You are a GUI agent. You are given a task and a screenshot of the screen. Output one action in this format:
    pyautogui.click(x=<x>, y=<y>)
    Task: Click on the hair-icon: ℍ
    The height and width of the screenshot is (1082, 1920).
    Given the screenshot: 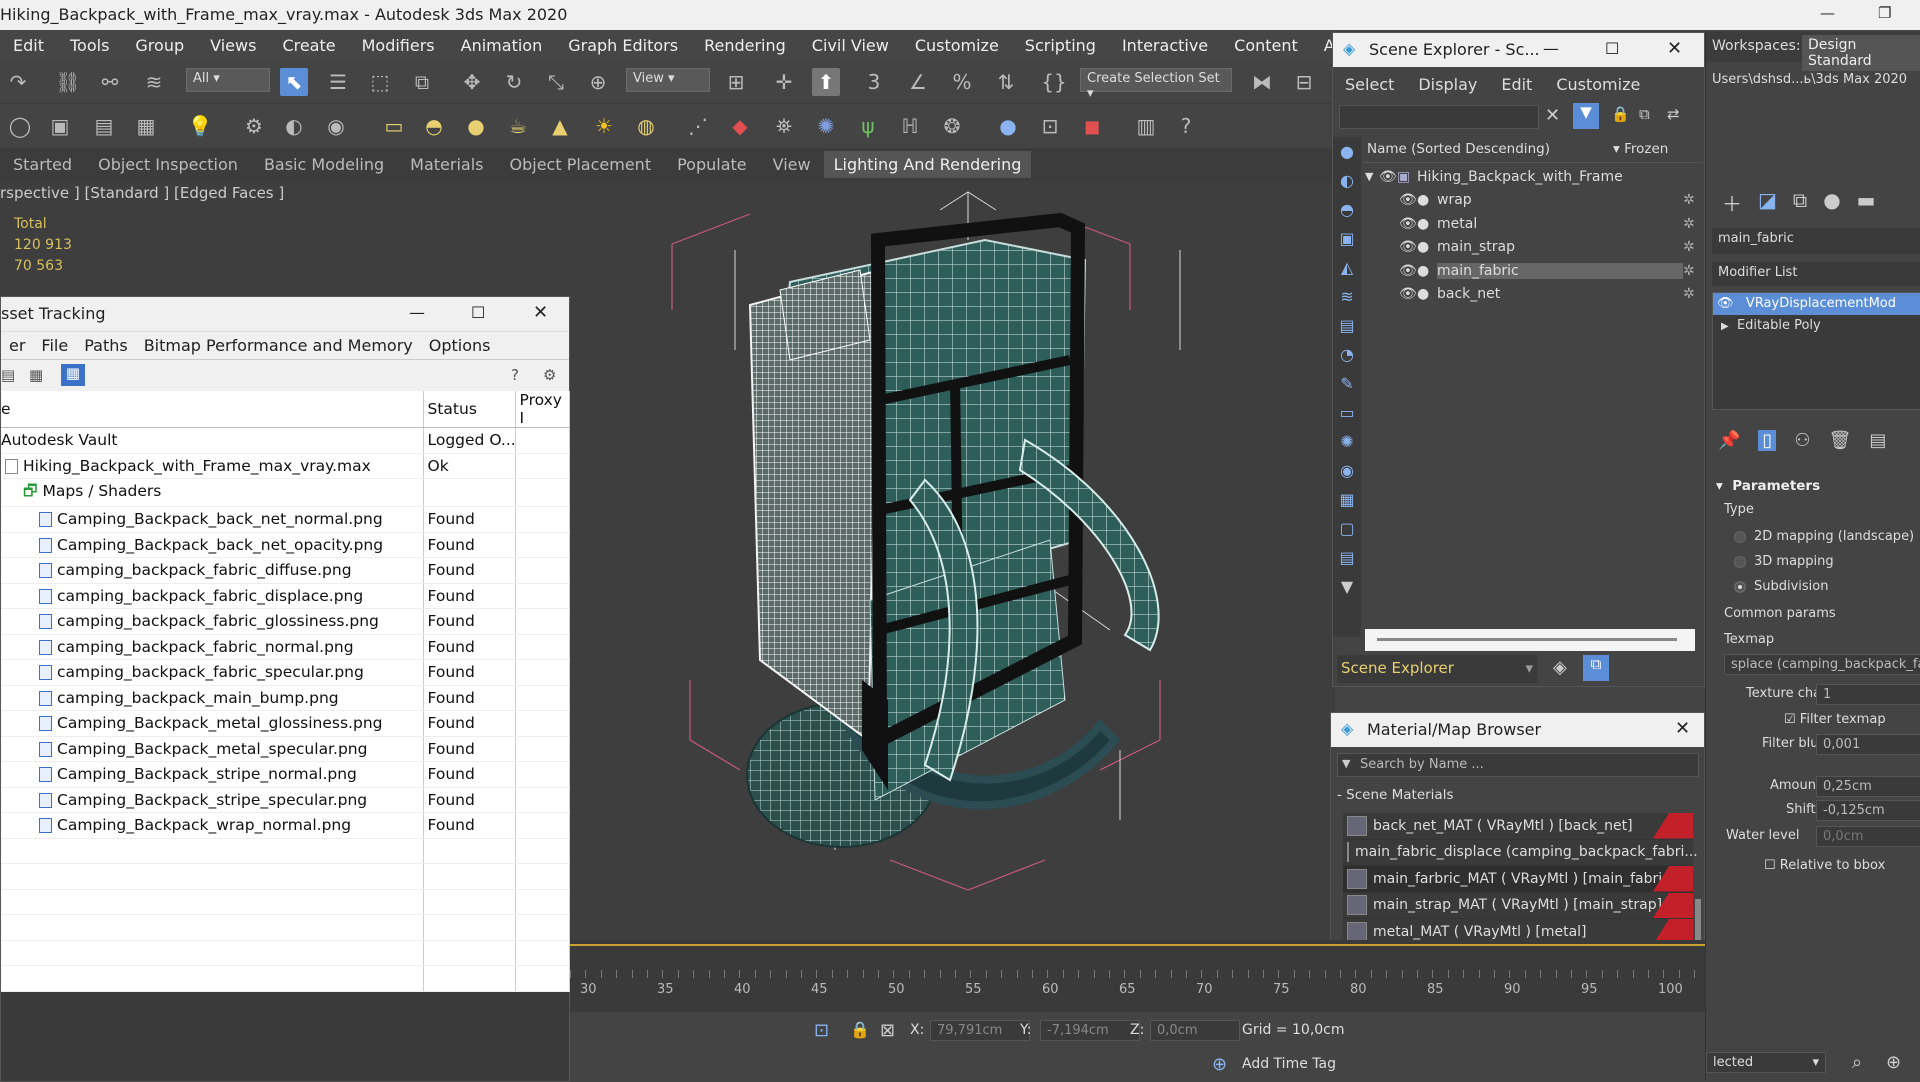 What is the action you would take?
    pyautogui.click(x=910, y=126)
    